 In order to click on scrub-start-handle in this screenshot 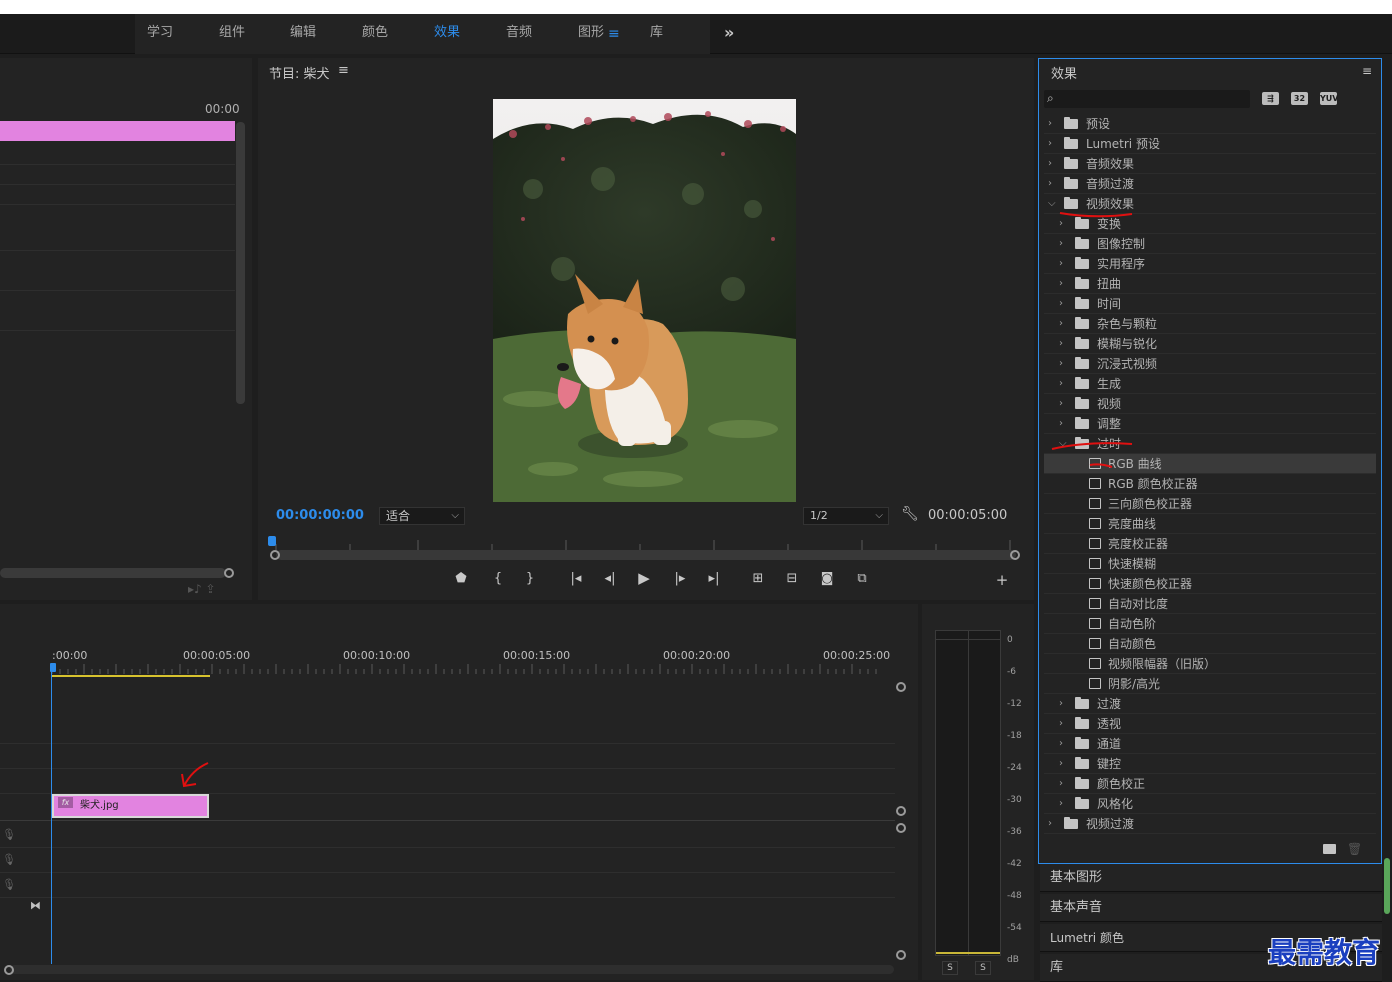, I will do `click(275, 555)`.